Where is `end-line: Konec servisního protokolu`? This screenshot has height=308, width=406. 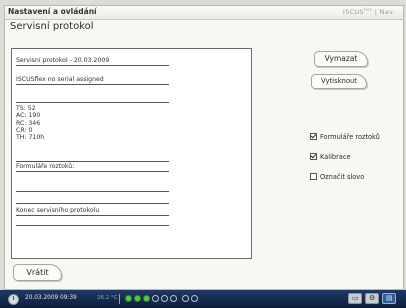 end-line: Konec servisního protokolu is located at coordinates (92, 211).